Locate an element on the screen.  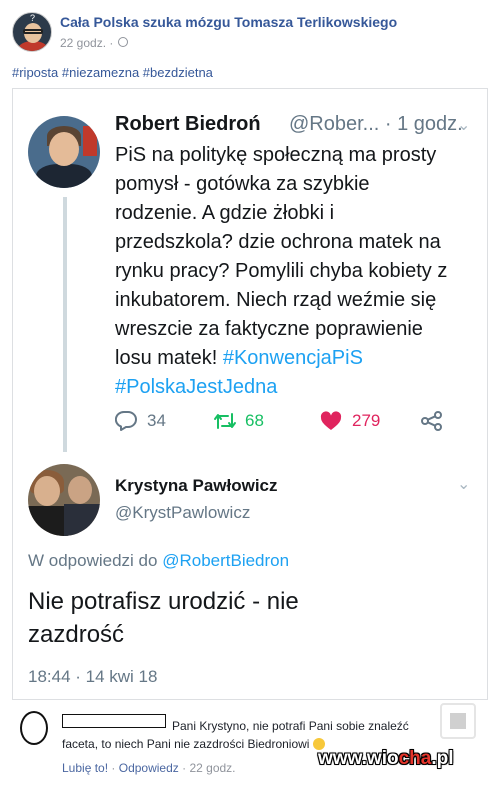
thread-connector is located at coordinates (65, 324).